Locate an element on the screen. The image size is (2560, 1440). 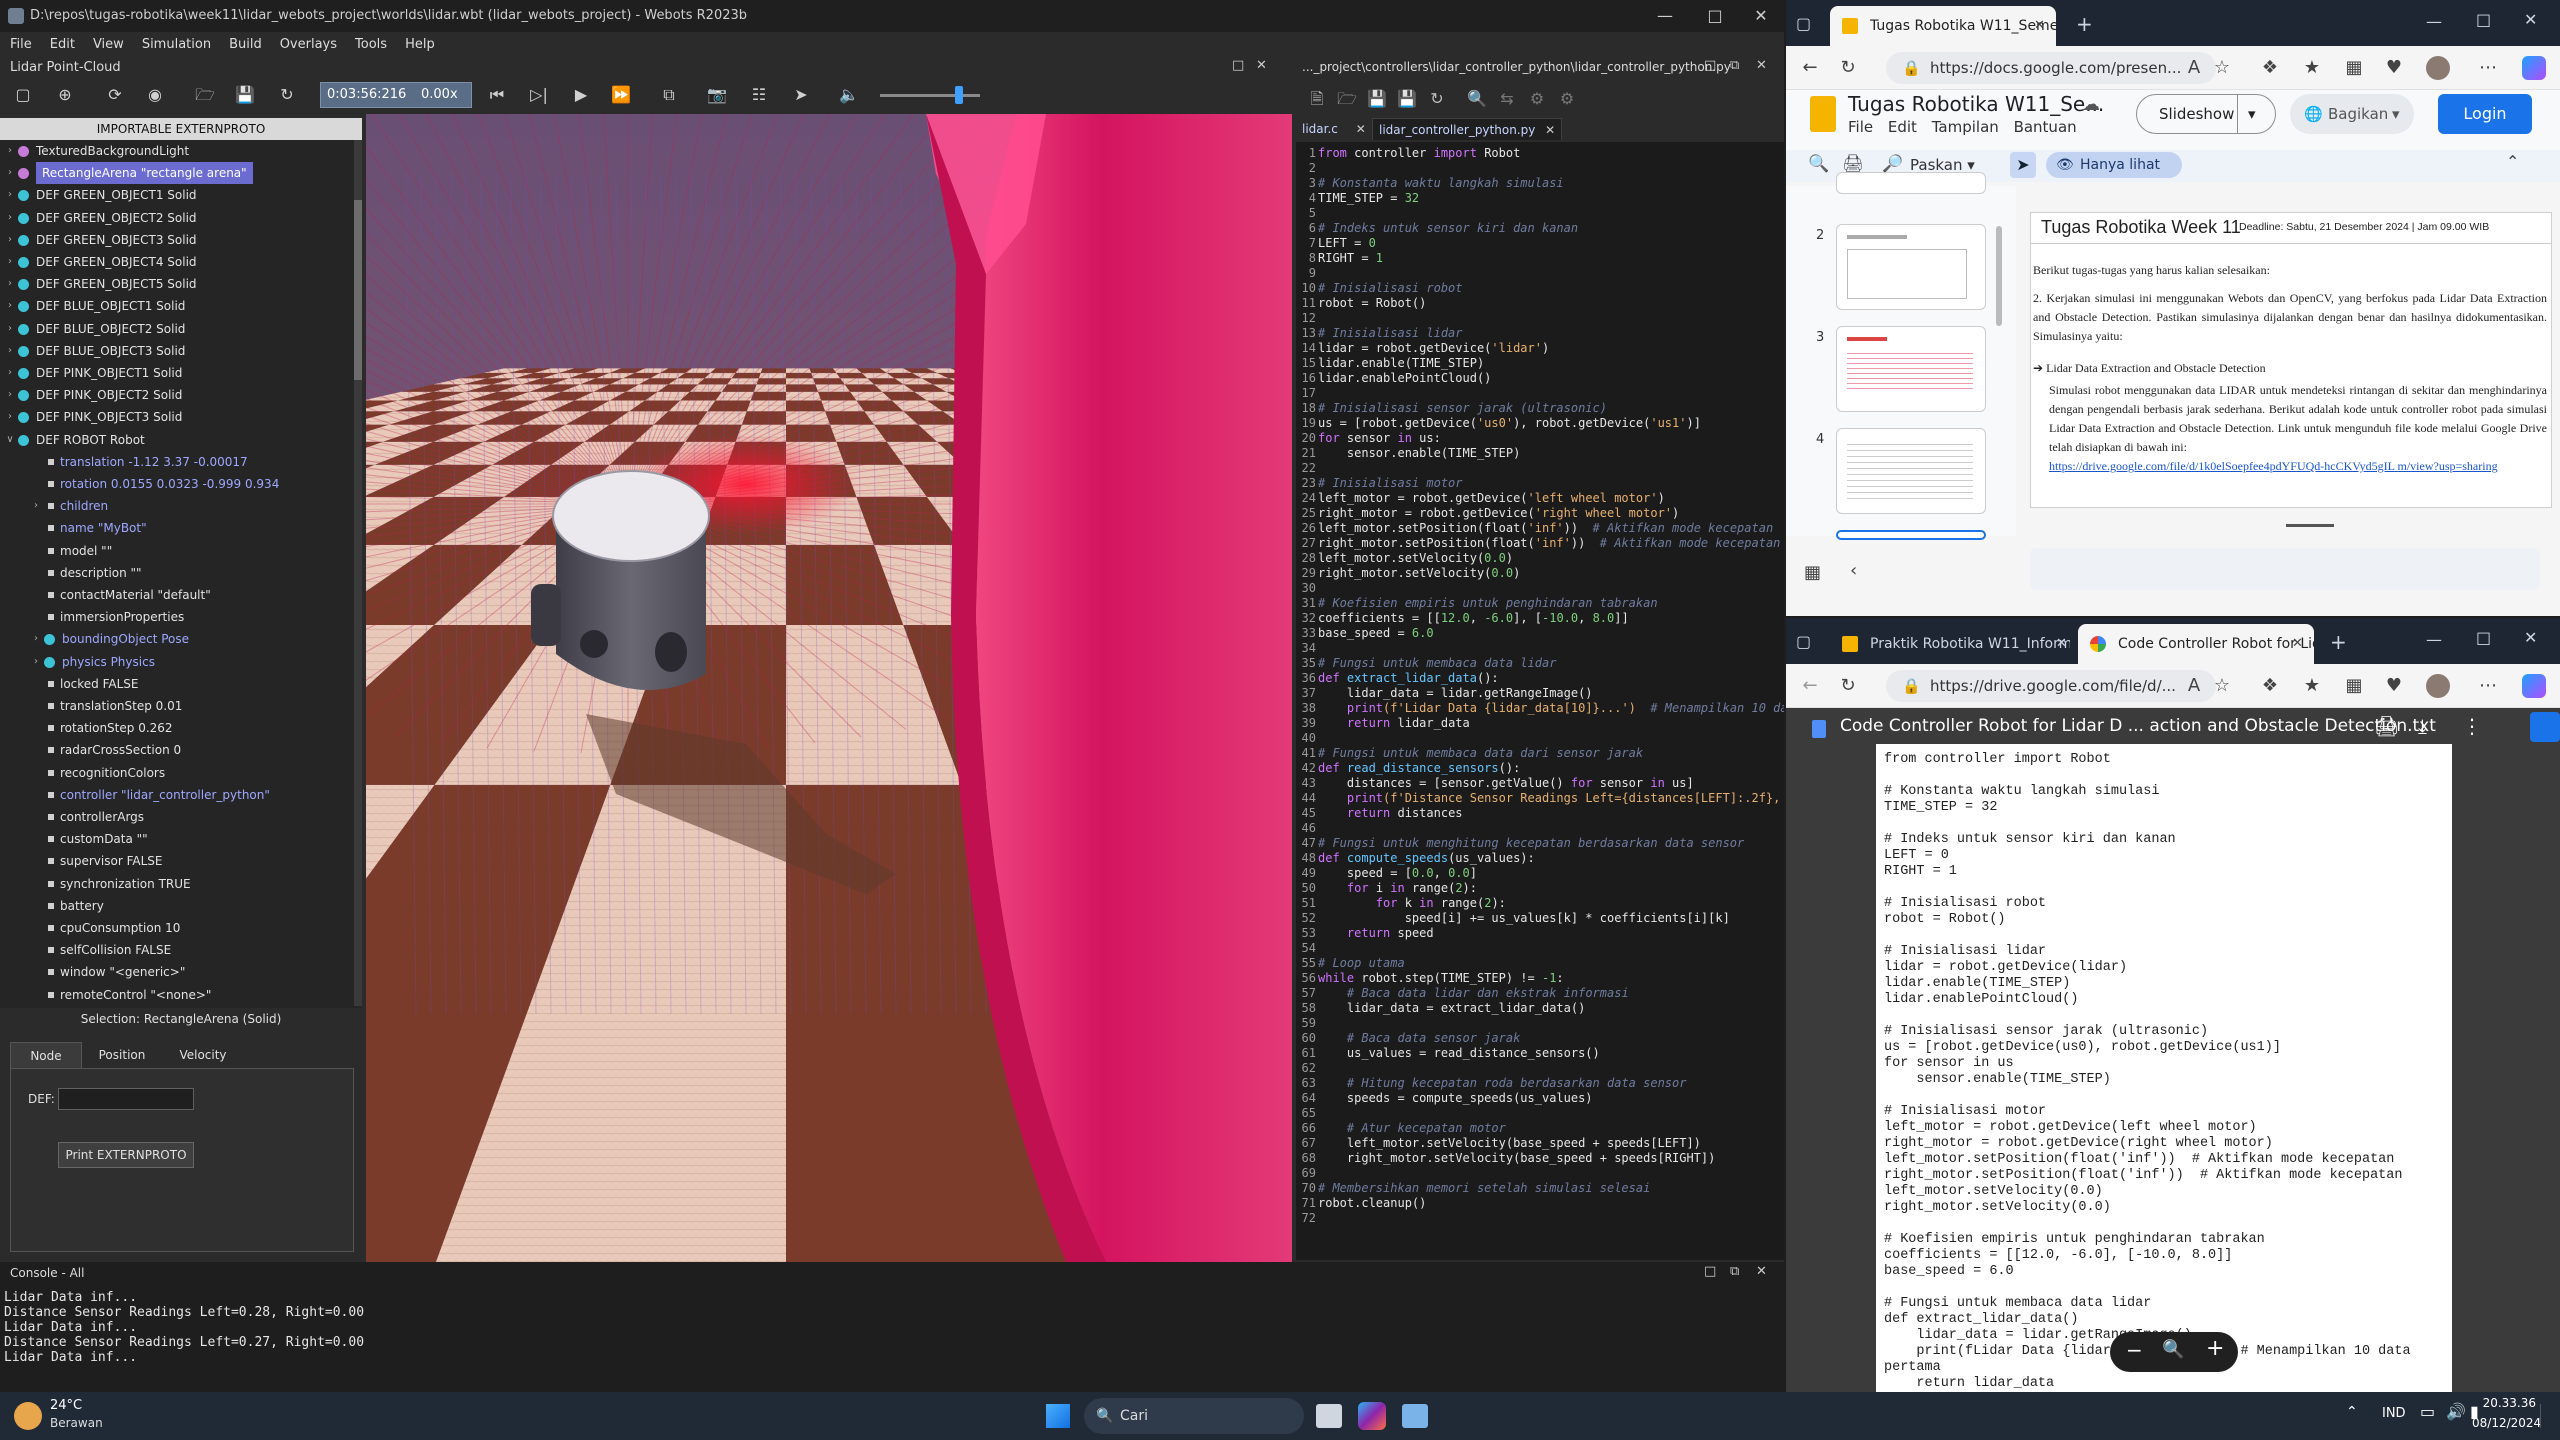
reload-world-icon: ↻ is located at coordinates (287, 95).